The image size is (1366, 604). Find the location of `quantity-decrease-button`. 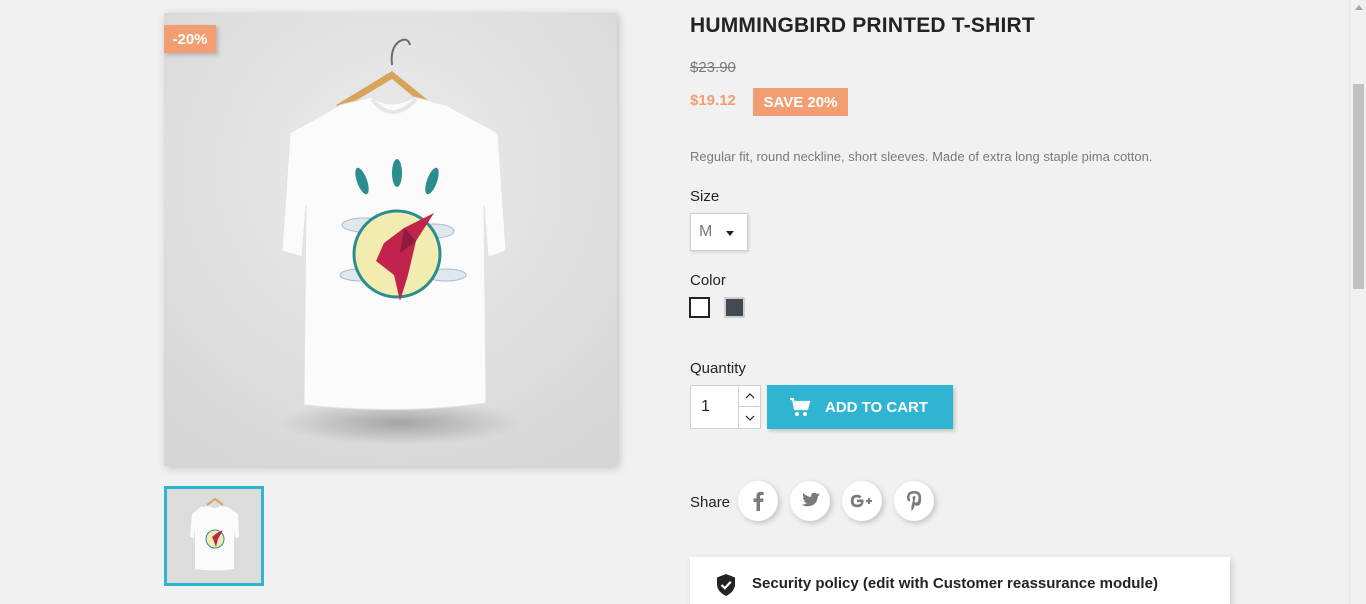

quantity-decrease-button is located at coordinates (749, 417).